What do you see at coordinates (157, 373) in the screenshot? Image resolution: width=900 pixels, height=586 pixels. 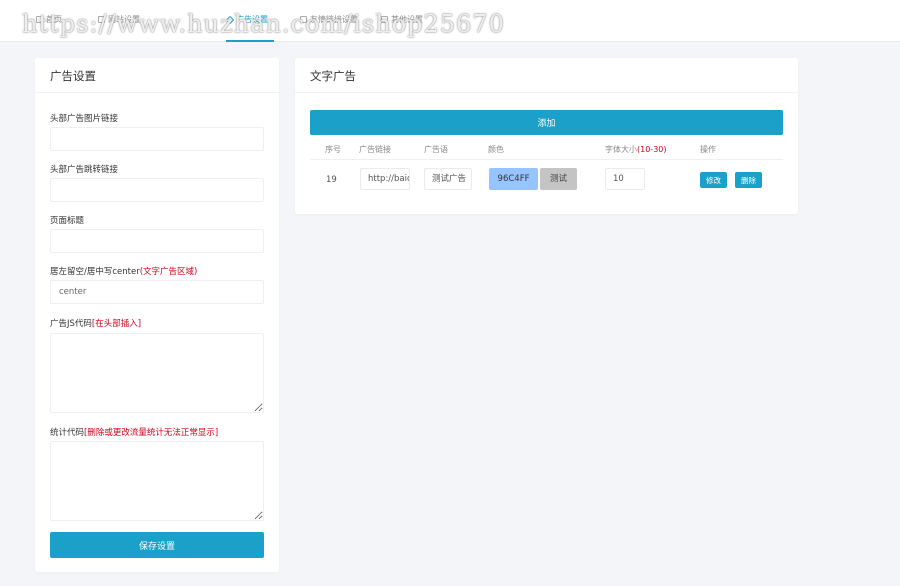 I see `js-code-textarea` at bounding box center [157, 373].